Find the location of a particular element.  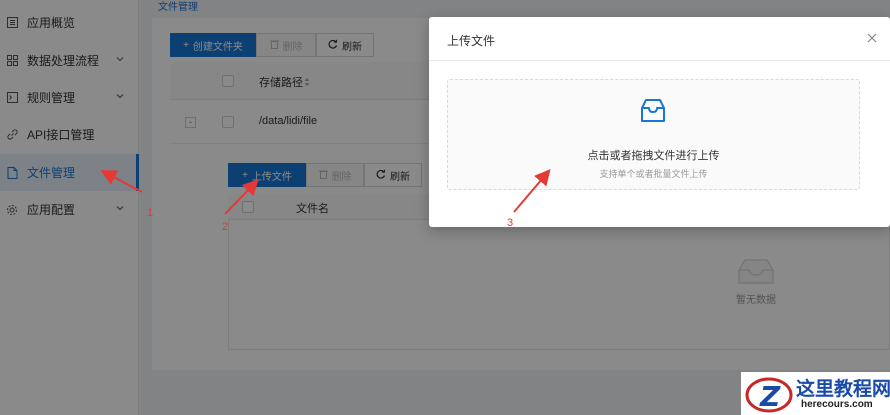

dropzone-main-text: 点击或者拖拽文件进行上传 is located at coordinates (653, 156).